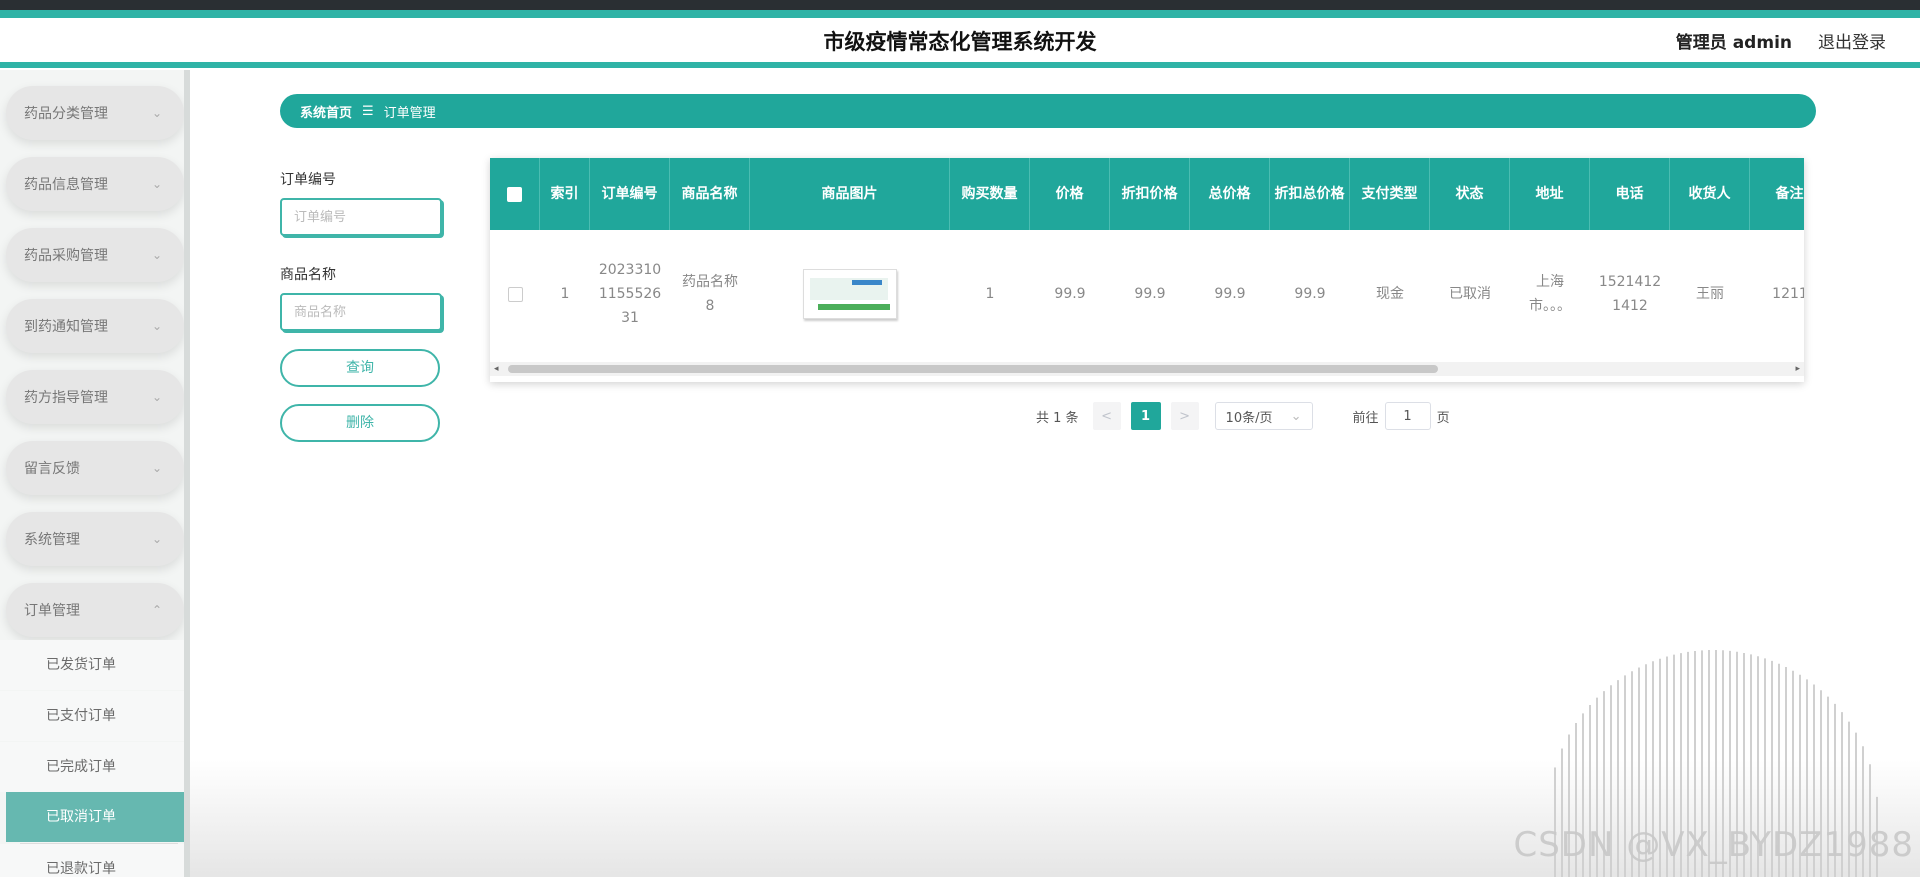  What do you see at coordinates (960, 5) in the screenshot?
I see `top-dark-strip` at bounding box center [960, 5].